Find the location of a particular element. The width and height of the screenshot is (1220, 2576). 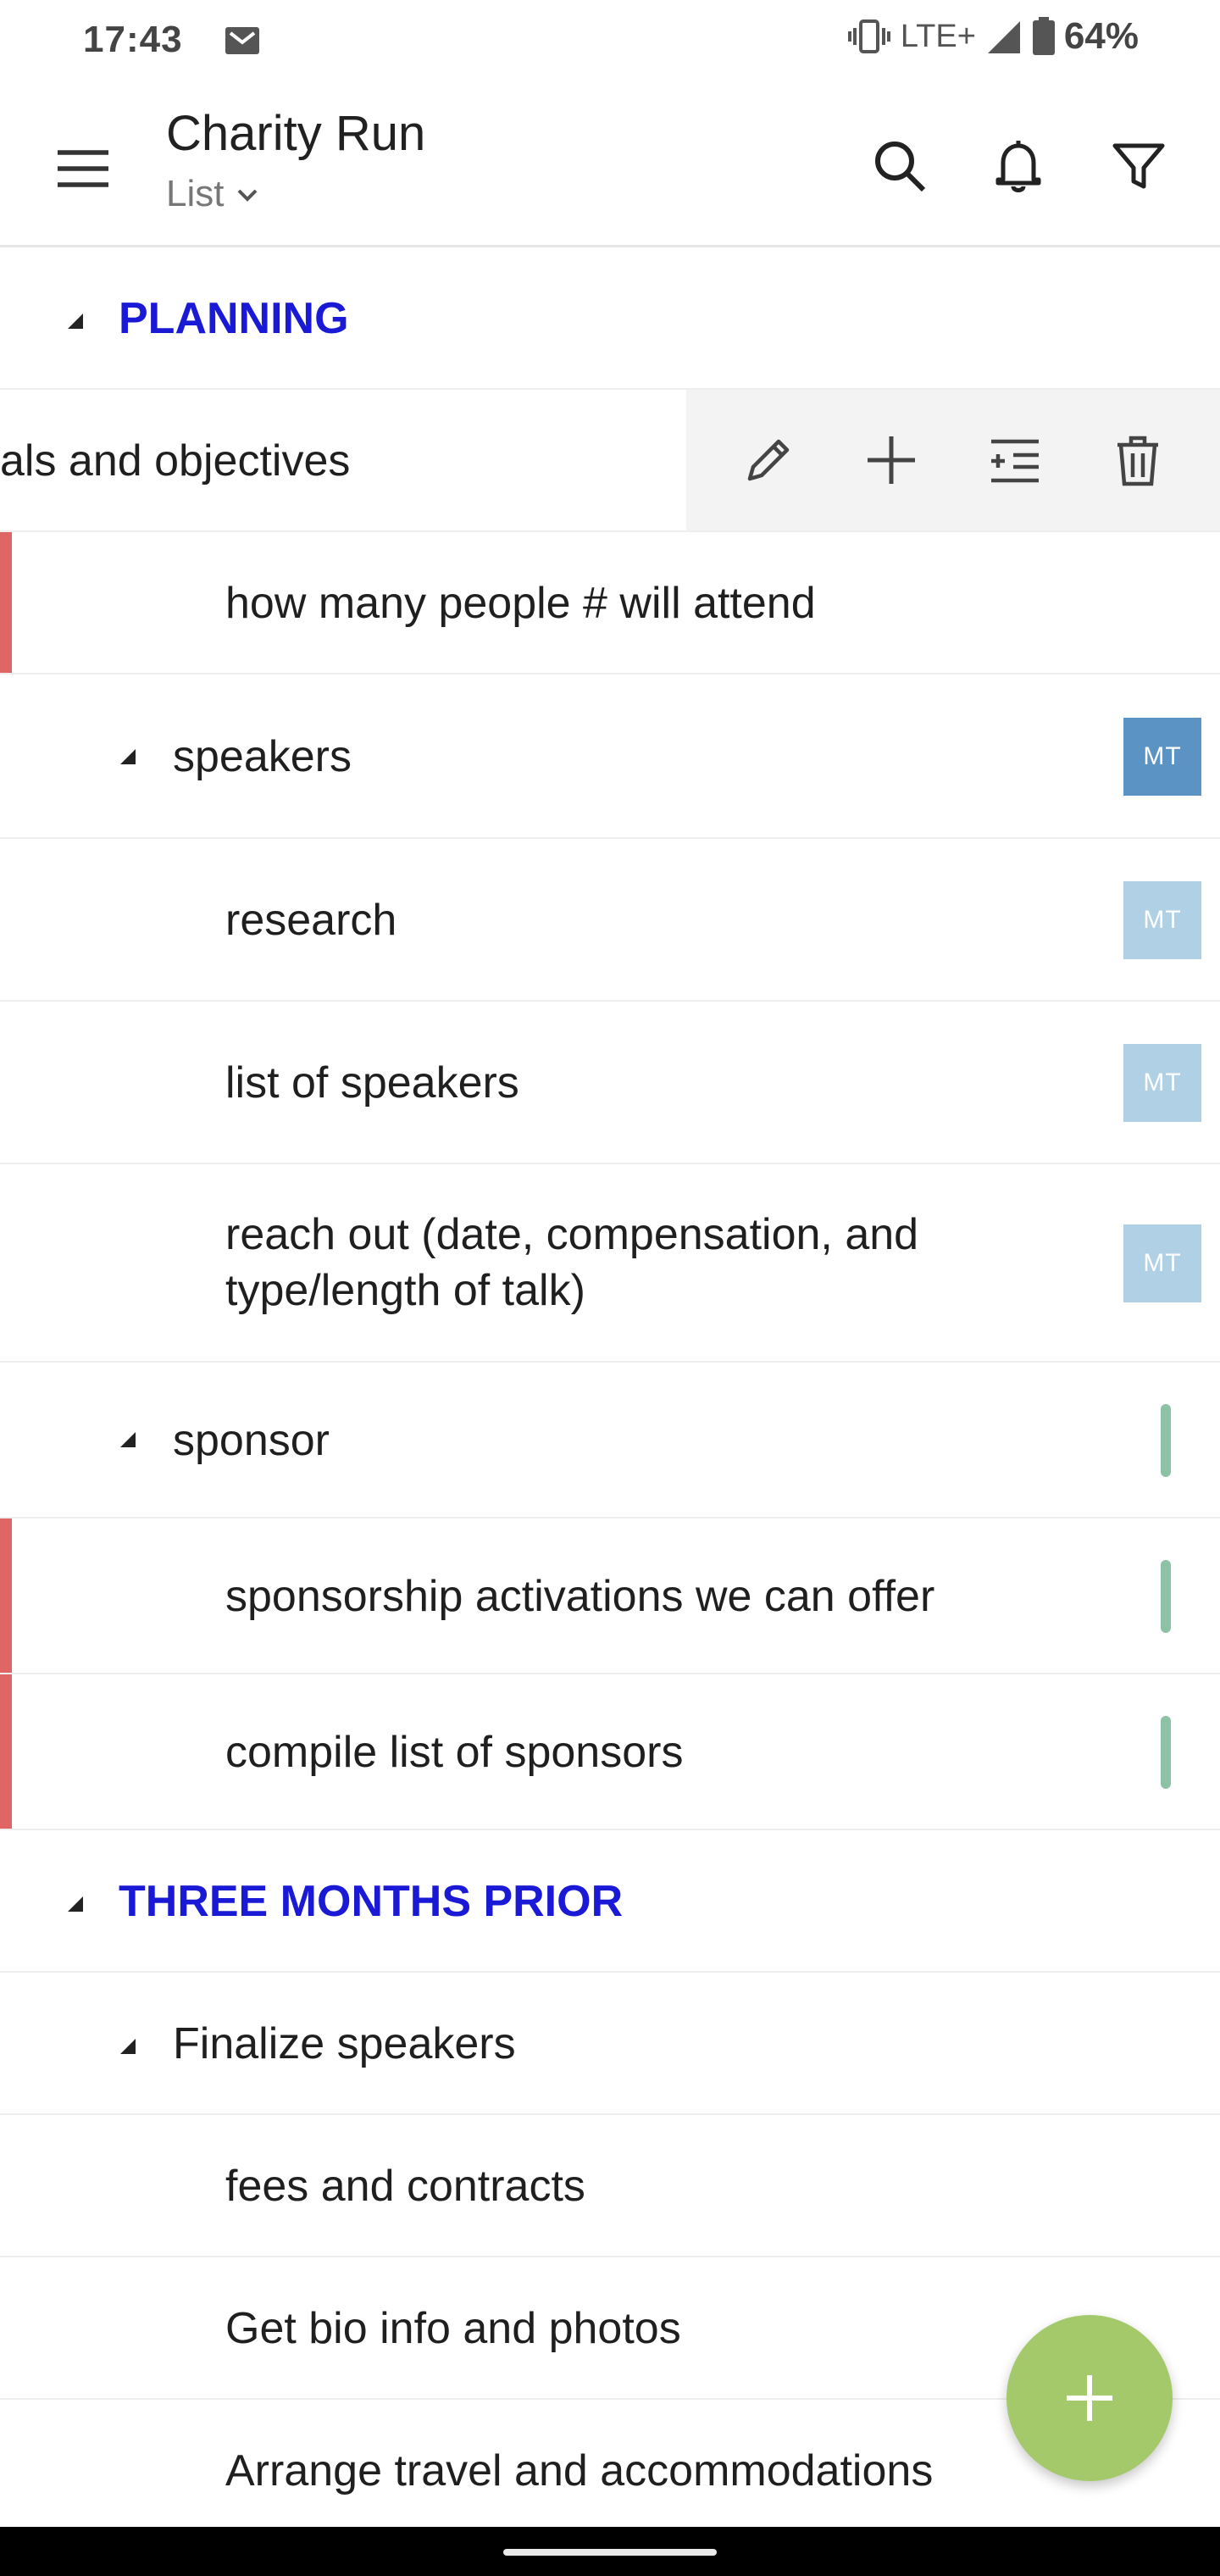

status-time: 17:43 is located at coordinates (133, 39).